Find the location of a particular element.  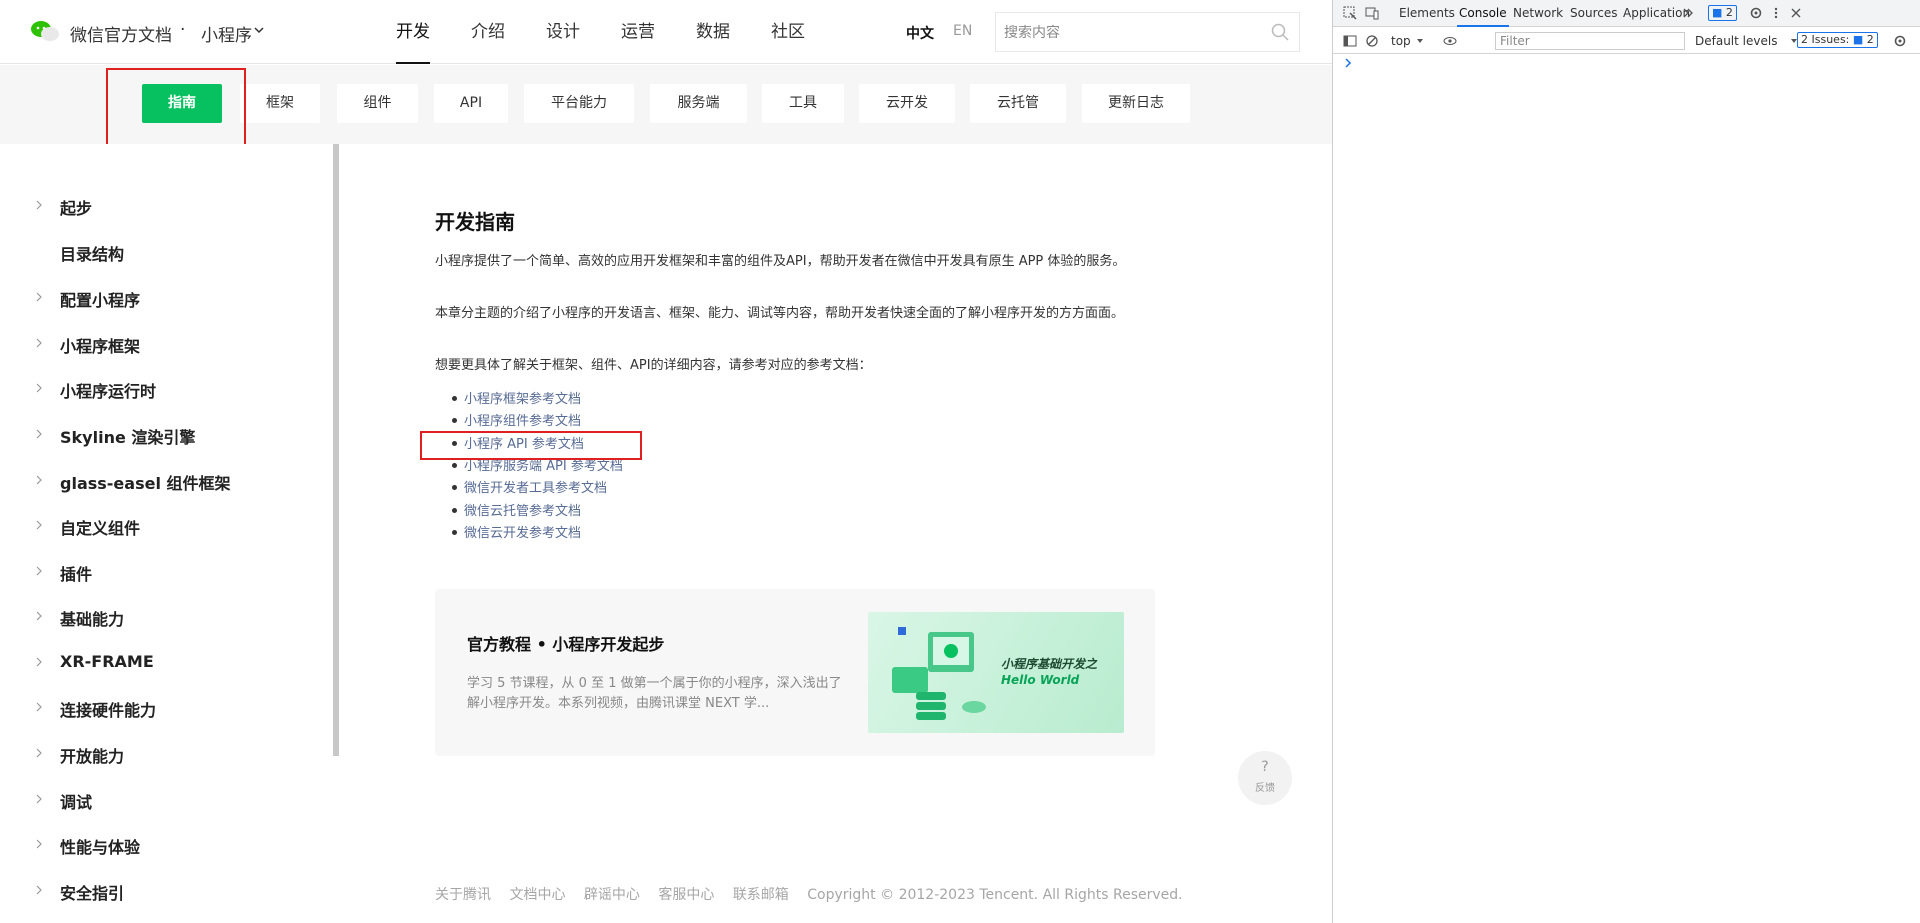

footer-link-contact: 联系邮箱 is located at coordinates (761, 895).